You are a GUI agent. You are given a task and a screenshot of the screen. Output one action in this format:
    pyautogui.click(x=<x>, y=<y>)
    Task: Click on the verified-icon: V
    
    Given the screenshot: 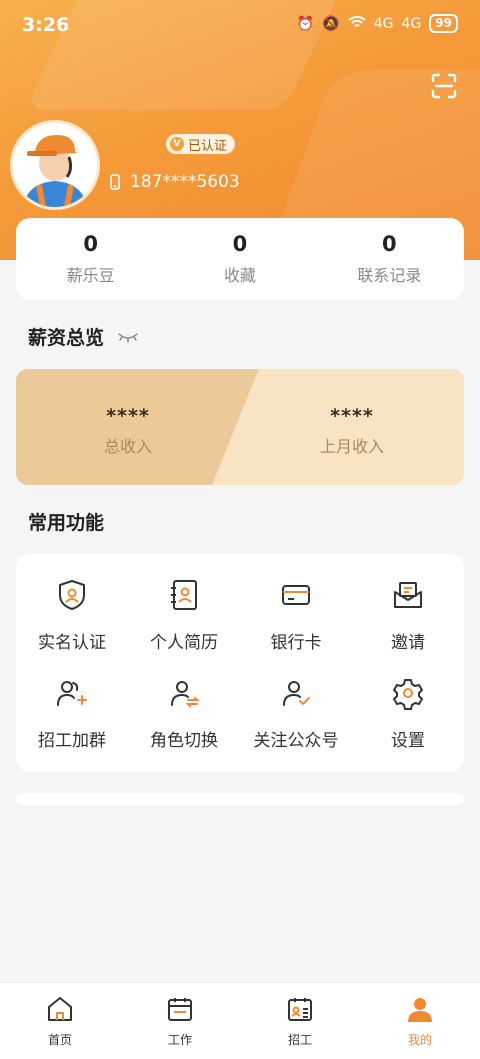 What is the action you would take?
    pyautogui.click(x=177, y=144)
    